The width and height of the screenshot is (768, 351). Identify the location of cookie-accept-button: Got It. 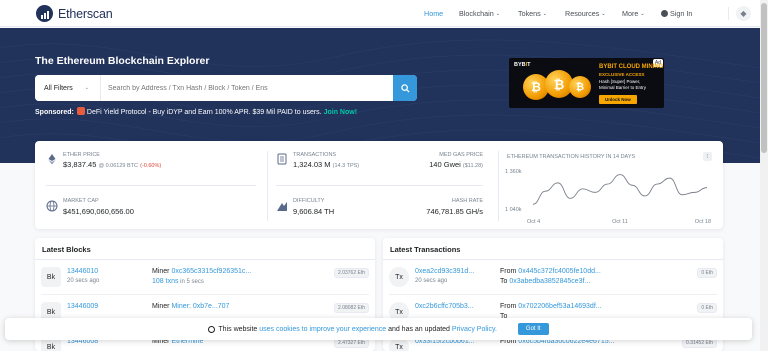
(533, 329).